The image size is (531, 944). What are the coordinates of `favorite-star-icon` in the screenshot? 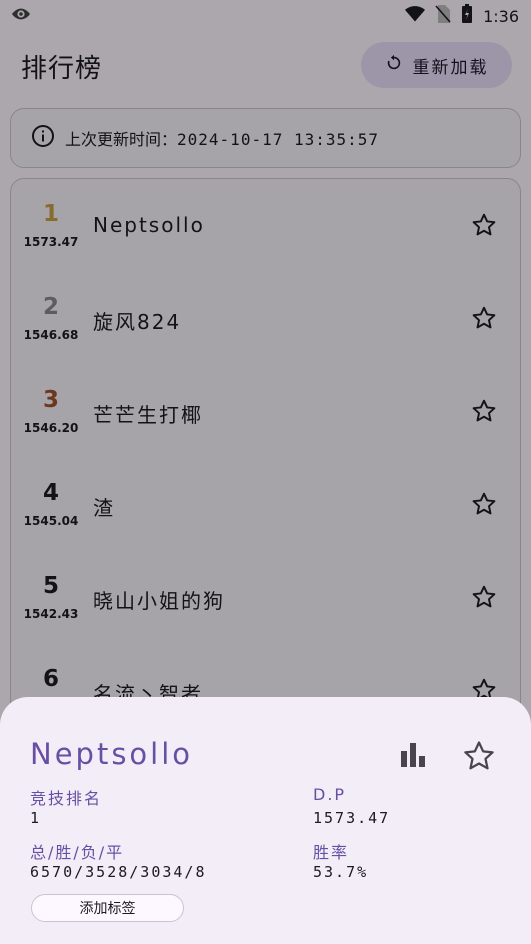 It's located at (479, 758).